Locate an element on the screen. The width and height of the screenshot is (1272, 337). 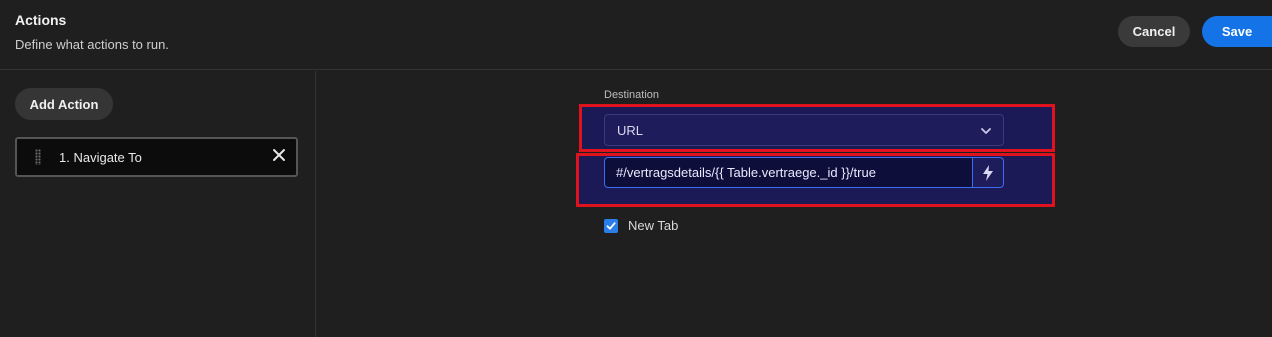
new-tab-checkbox is located at coordinates (611, 226).